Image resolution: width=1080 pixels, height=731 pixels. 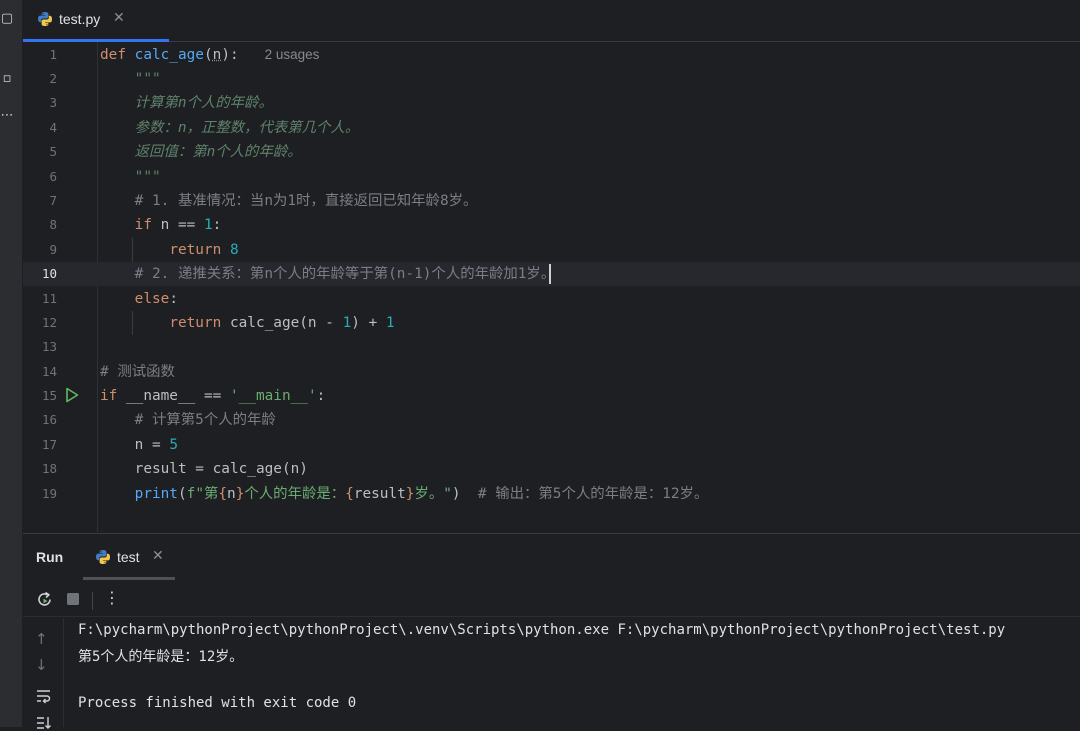 I want to click on left-tool-strip: ▢ ▫ ⋯, so click(x=11, y=363).